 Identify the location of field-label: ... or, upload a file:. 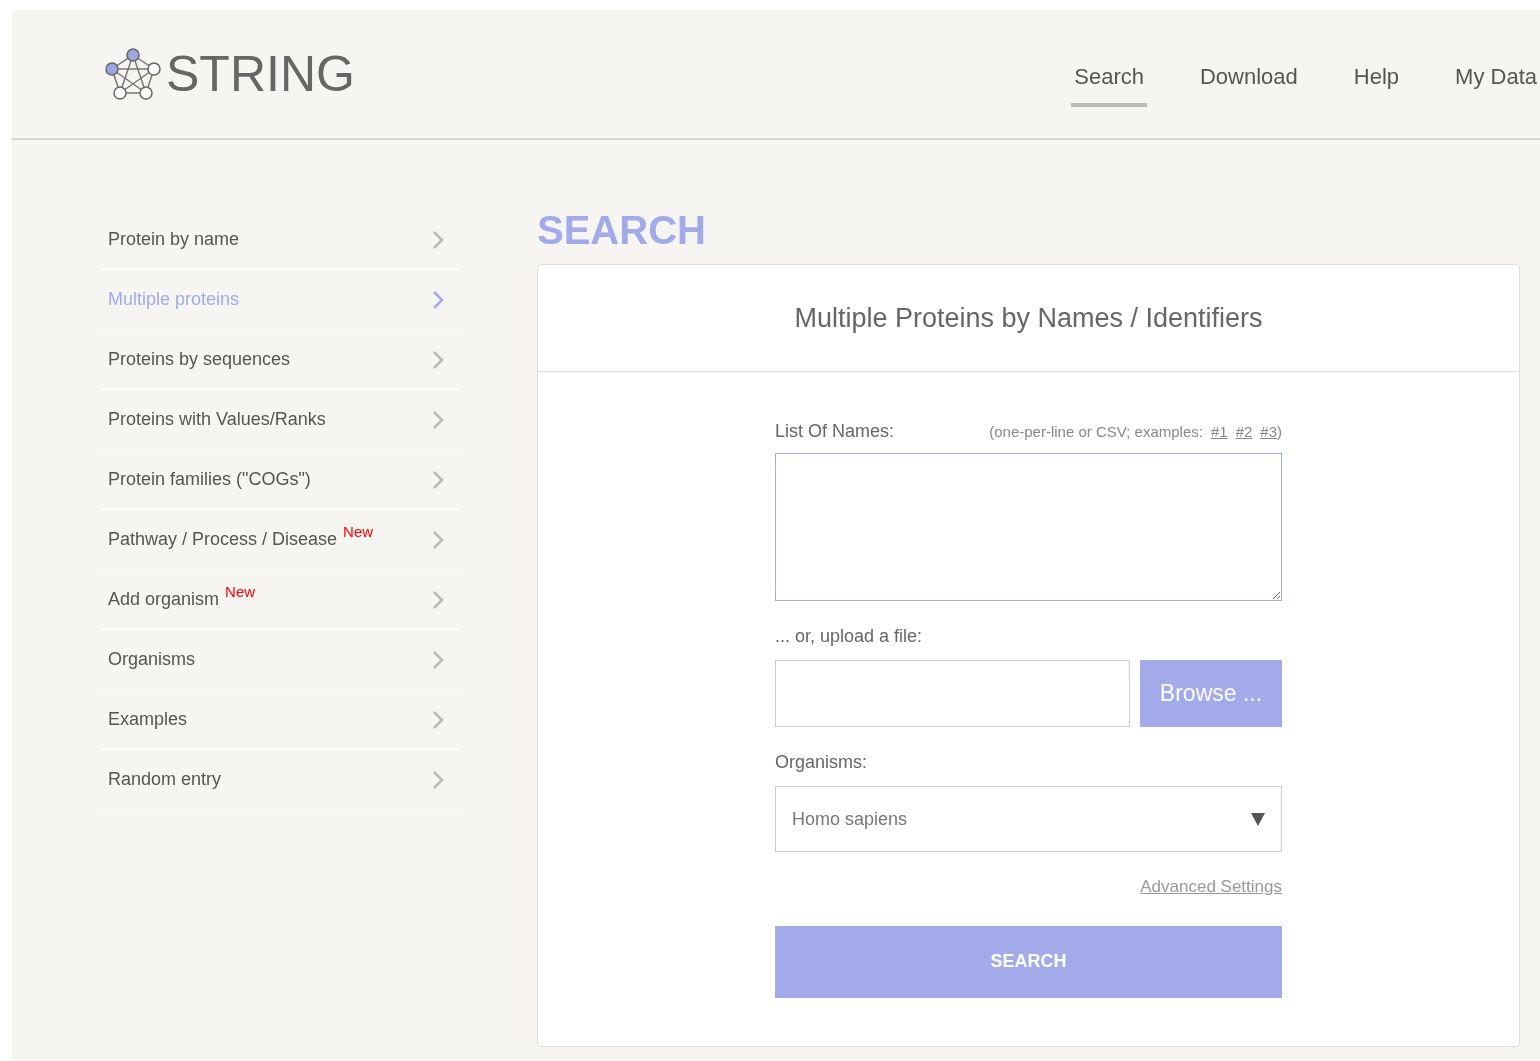
(849, 636).